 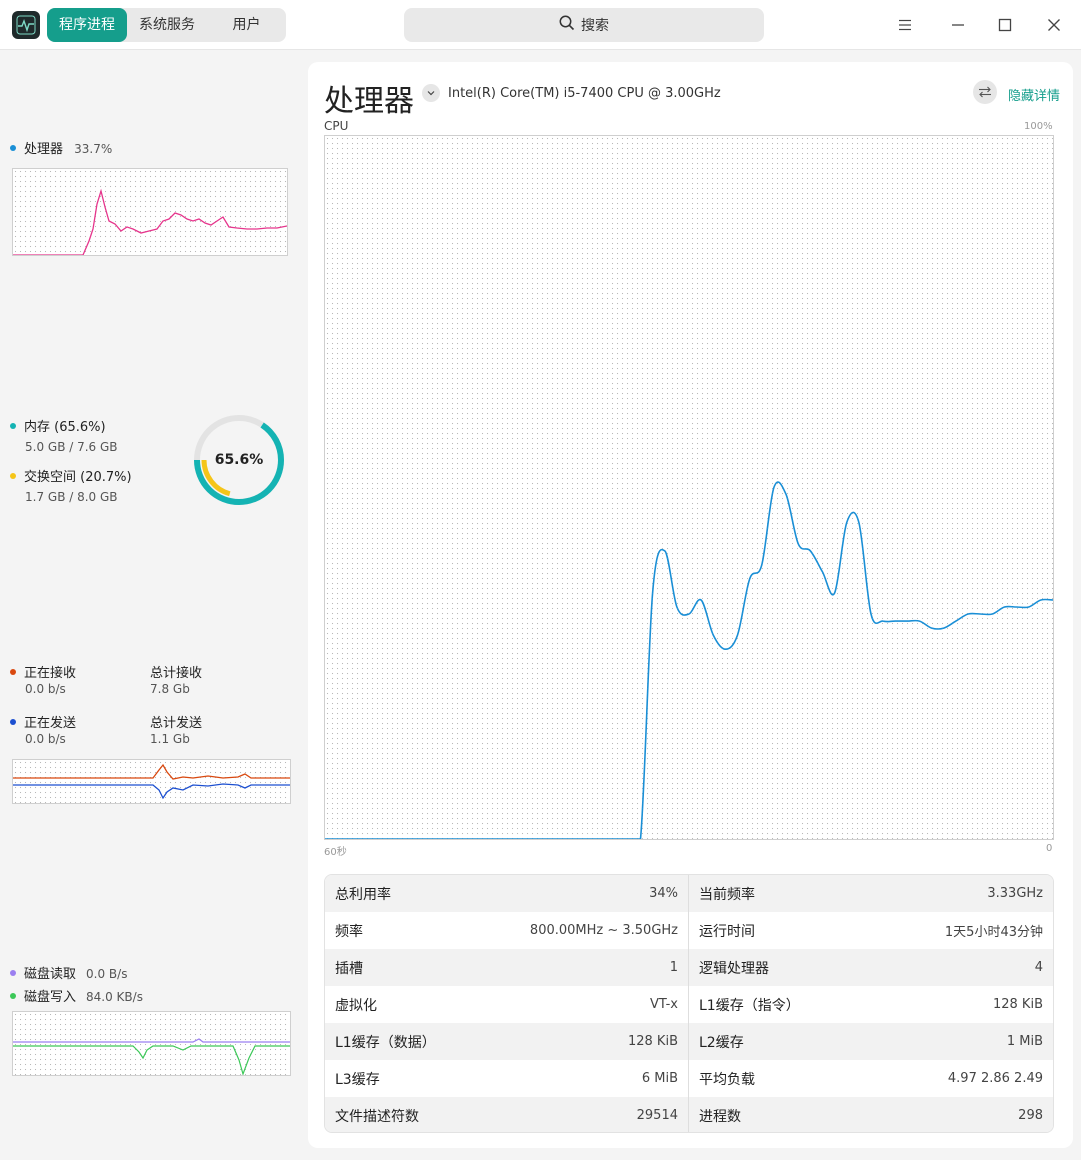 What do you see at coordinates (349, 968) in the screenshot?
I see `info-key: 插槽` at bounding box center [349, 968].